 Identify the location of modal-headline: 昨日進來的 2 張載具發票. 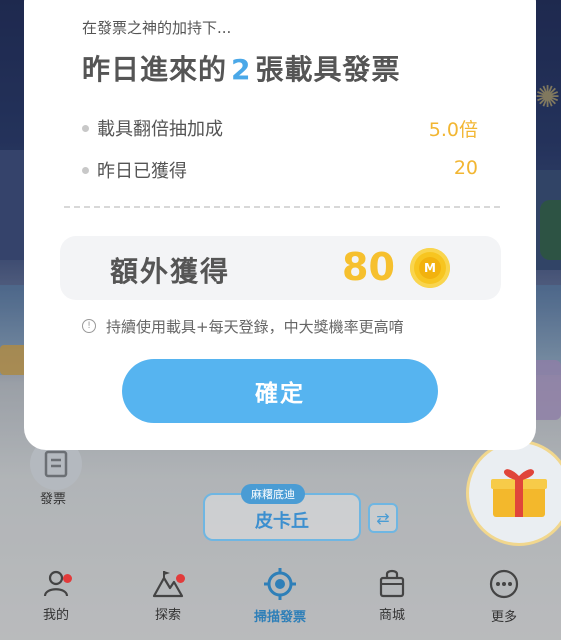
(241, 68).